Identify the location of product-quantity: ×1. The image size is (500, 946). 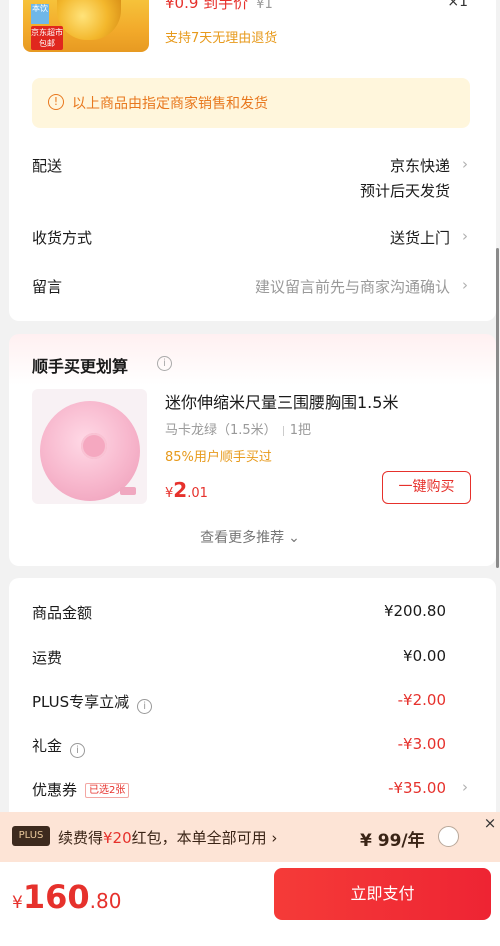
(457, 5).